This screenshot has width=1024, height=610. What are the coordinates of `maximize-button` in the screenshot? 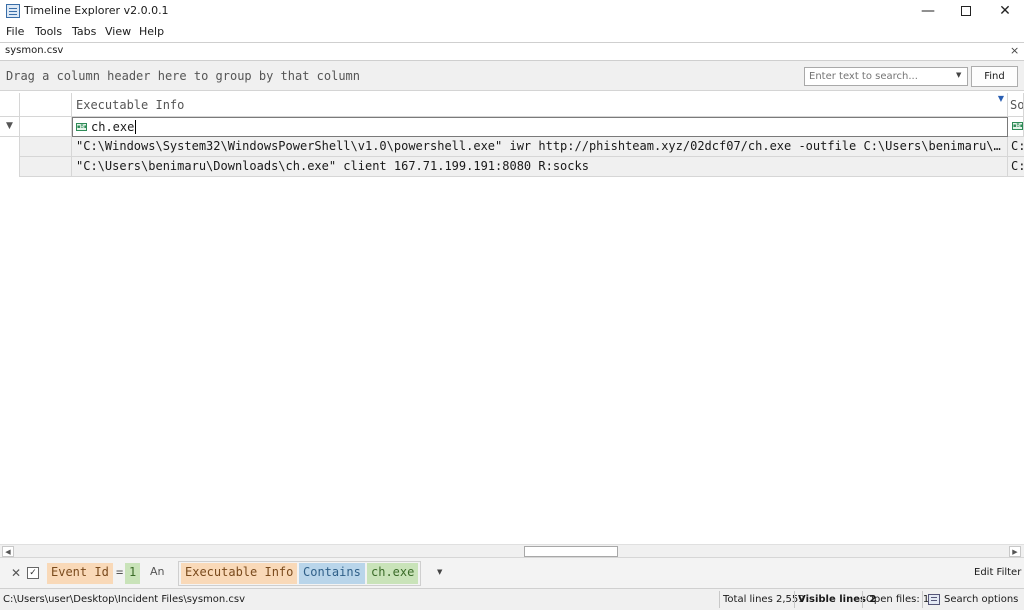 It's located at (966, 11).